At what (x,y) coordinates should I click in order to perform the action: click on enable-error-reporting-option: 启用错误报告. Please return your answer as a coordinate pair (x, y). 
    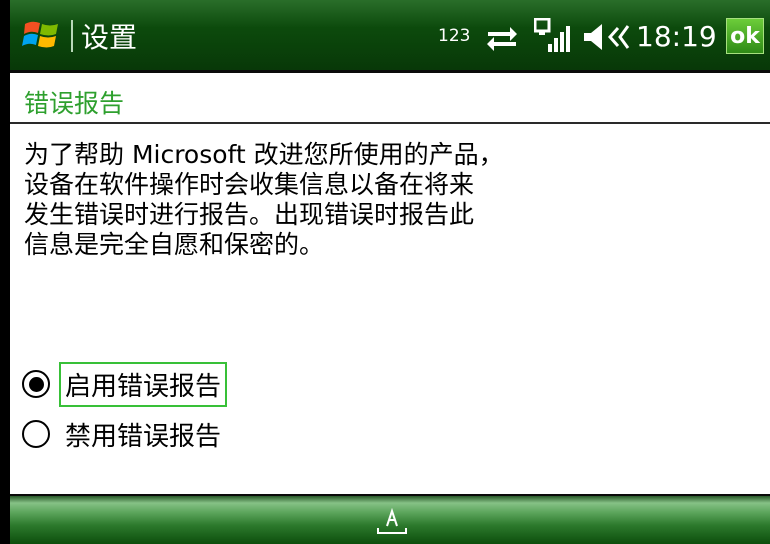
    Looking at the image, I should click on (125, 384).